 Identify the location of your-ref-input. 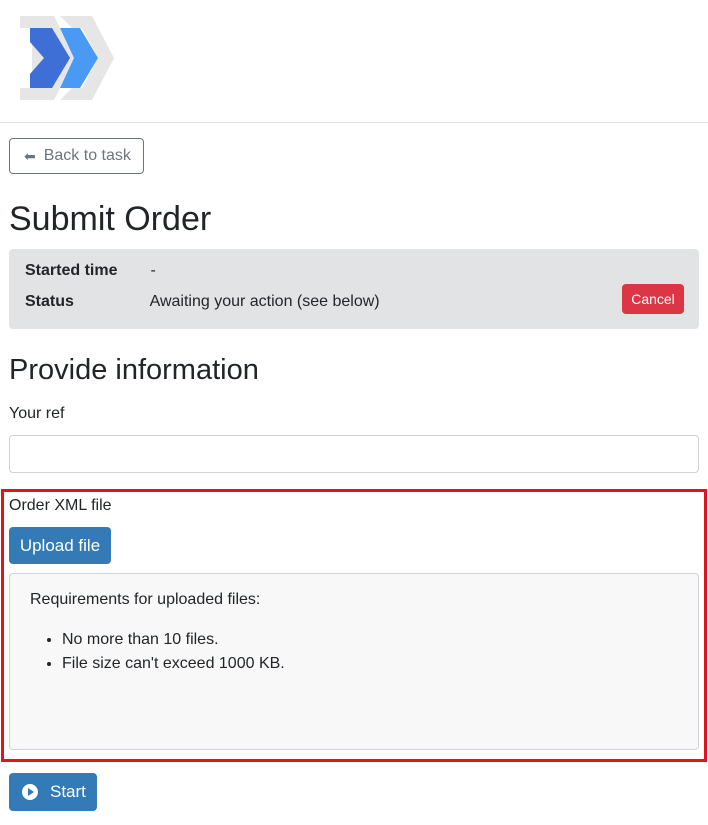
(354, 454).